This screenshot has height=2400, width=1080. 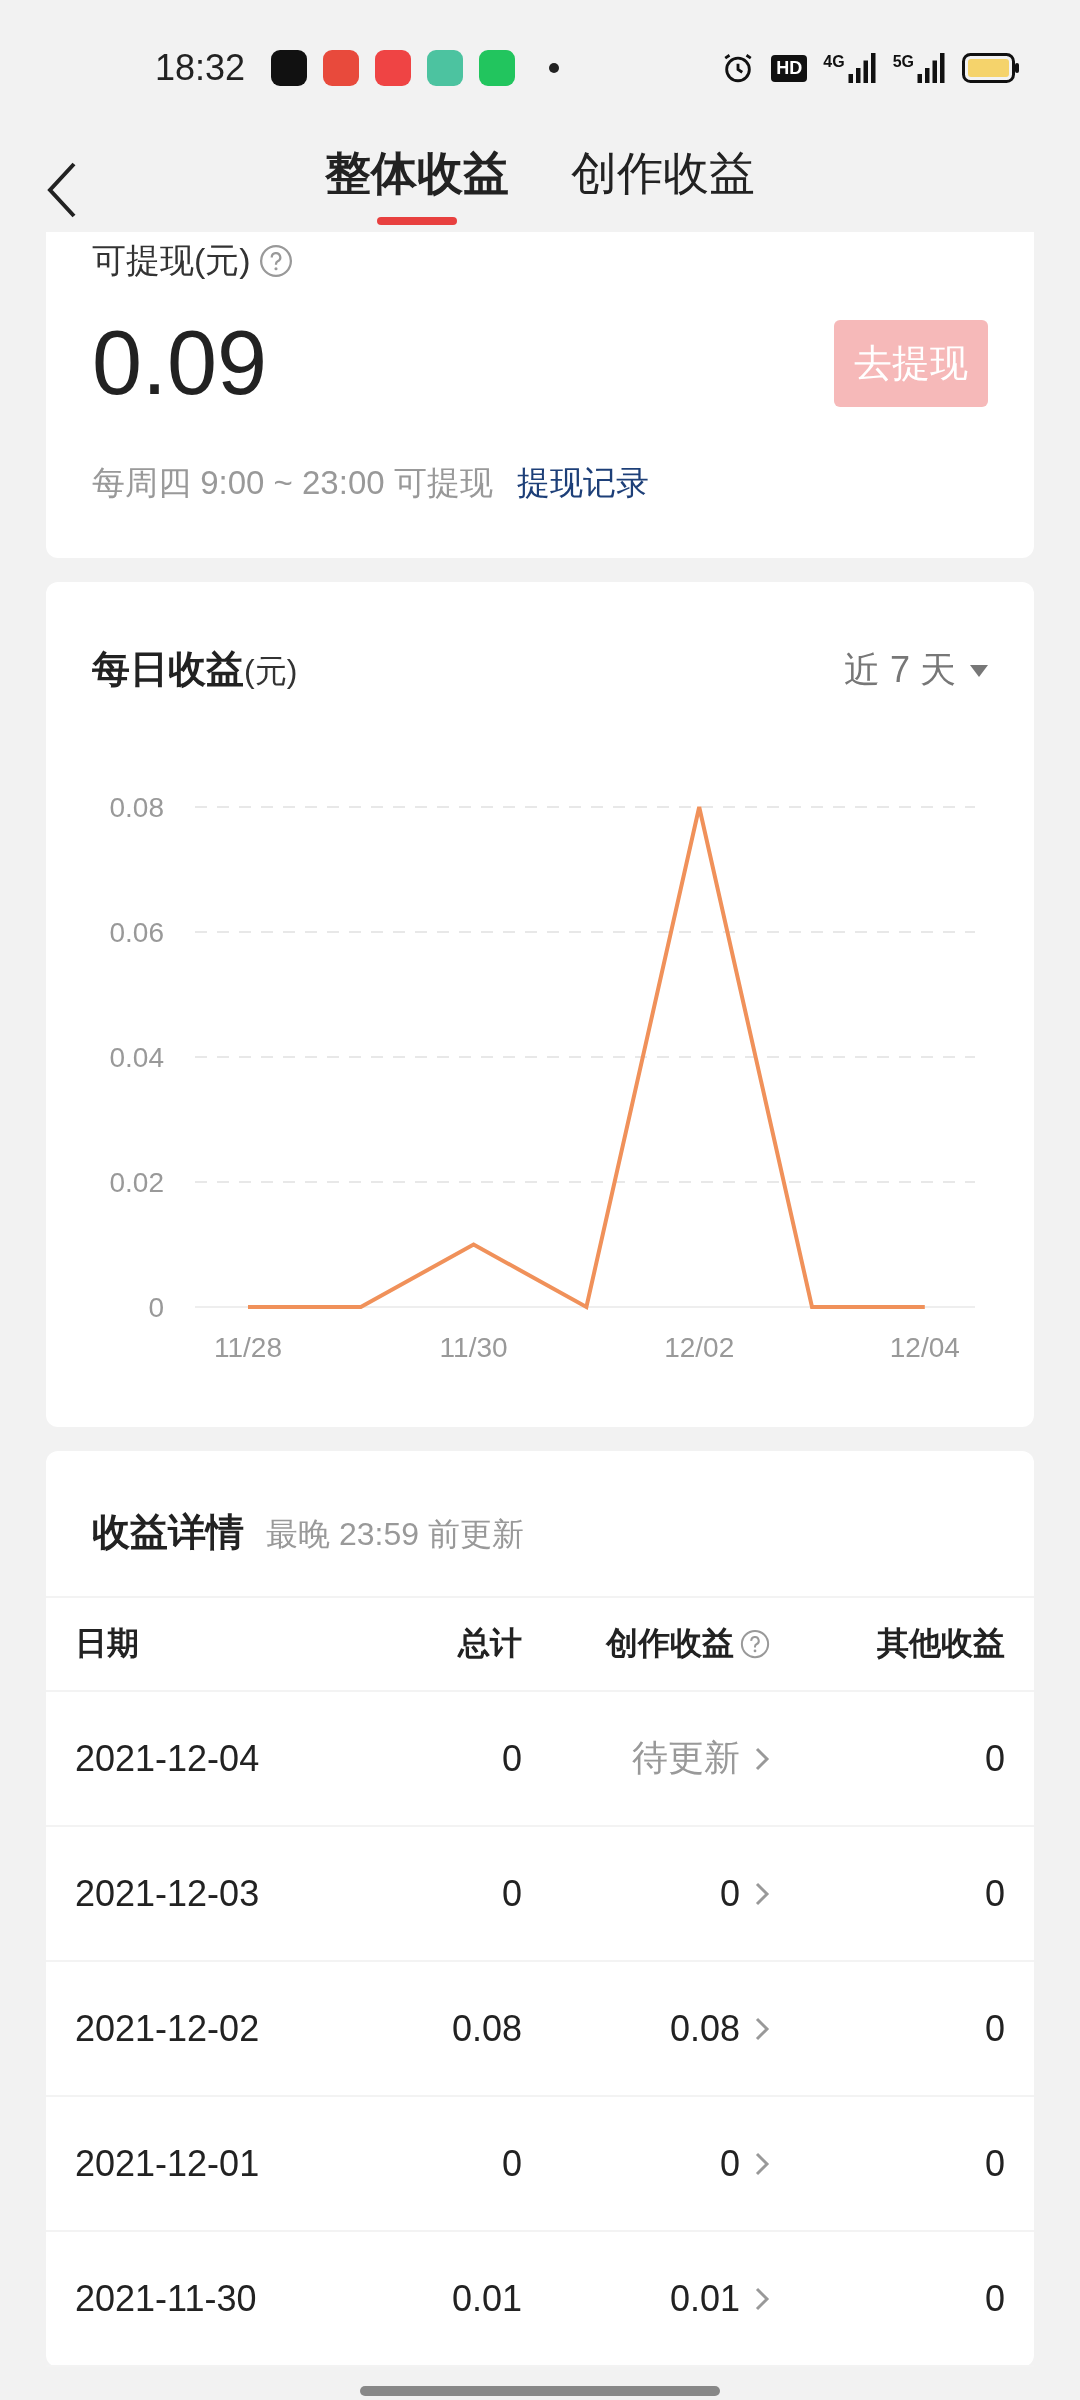 What do you see at coordinates (395, 1534) in the screenshot?
I see `update-note: 最晚 23:59 前更新` at bounding box center [395, 1534].